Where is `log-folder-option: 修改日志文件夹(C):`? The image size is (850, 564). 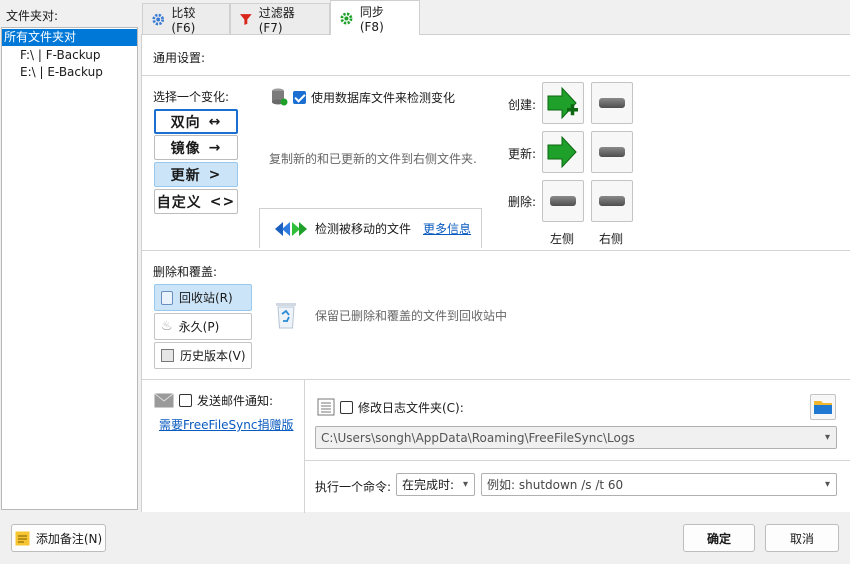 log-folder-option: 修改日志文件夹(C): is located at coordinates (390, 407).